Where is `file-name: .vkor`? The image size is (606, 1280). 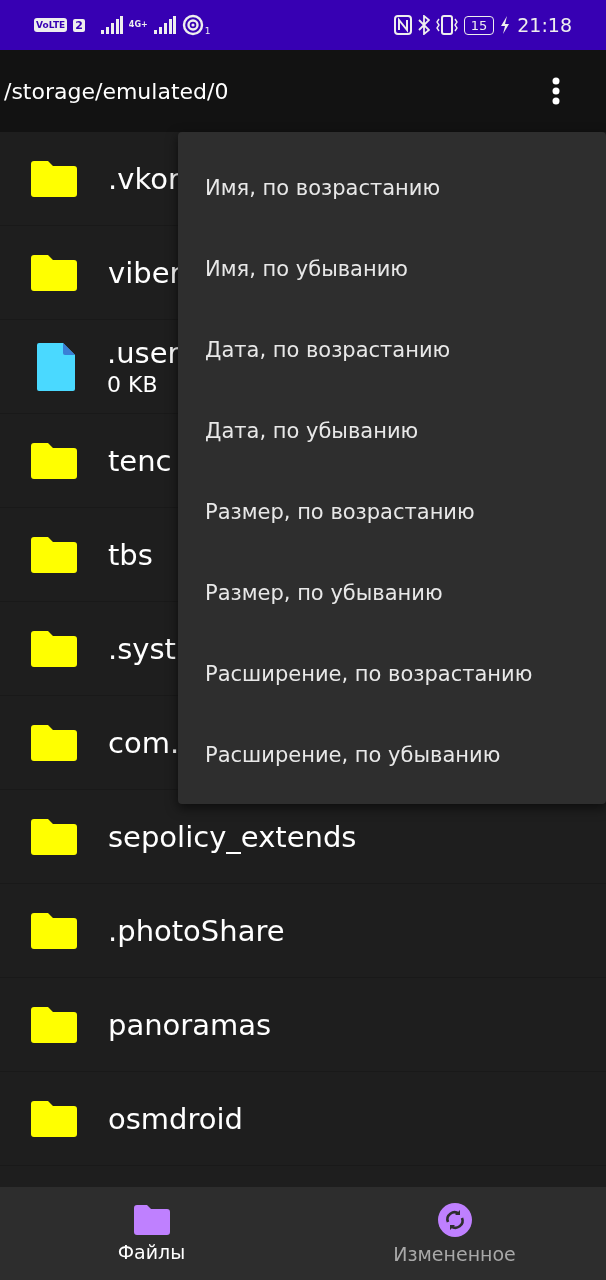 file-name: .vkor is located at coordinates (144, 178).